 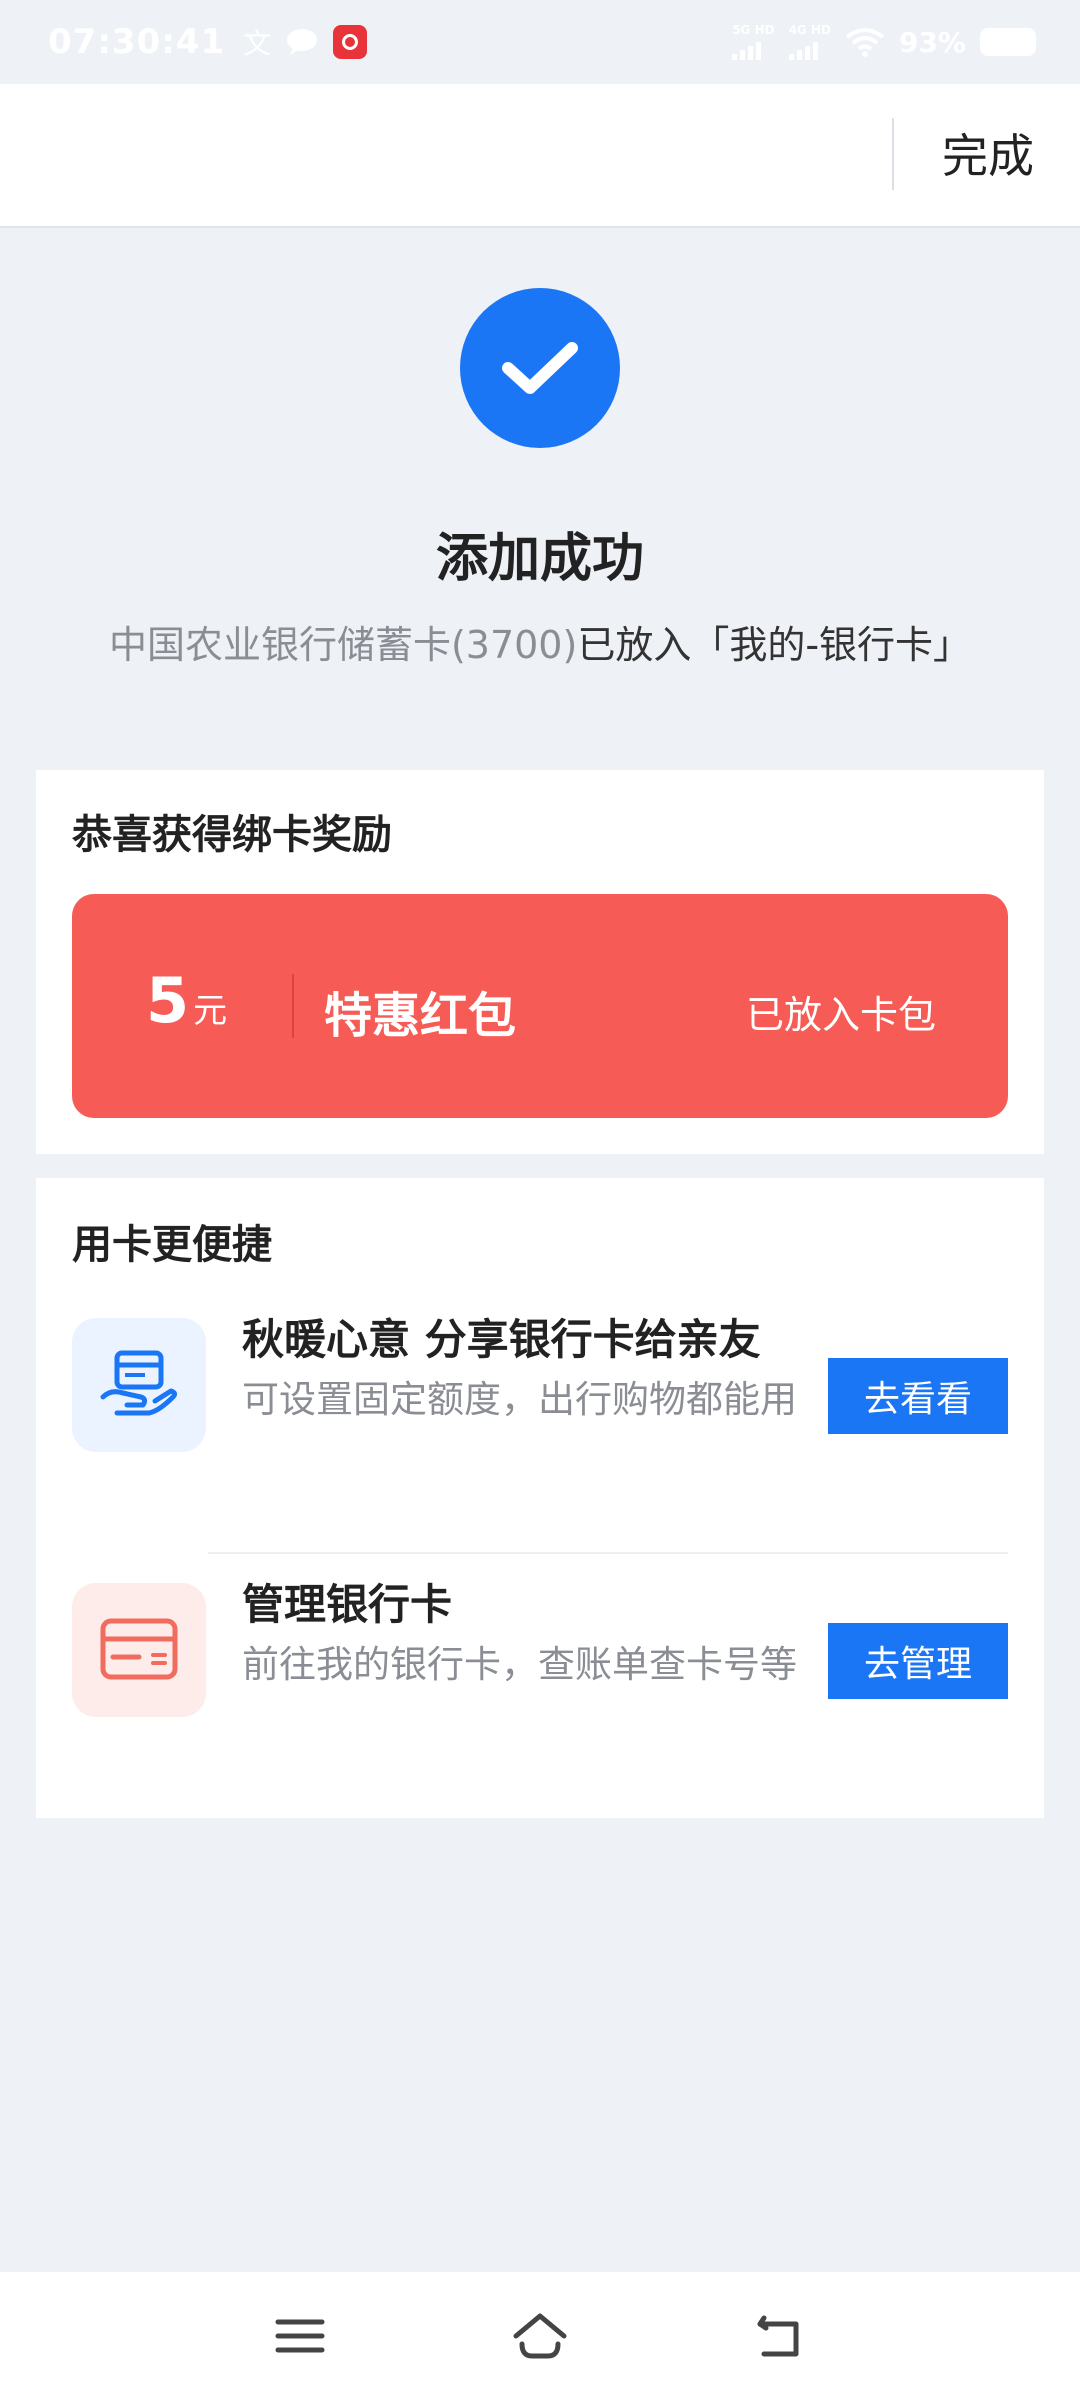 I want to click on system-nav-bar, so click(x=540, y=2336).